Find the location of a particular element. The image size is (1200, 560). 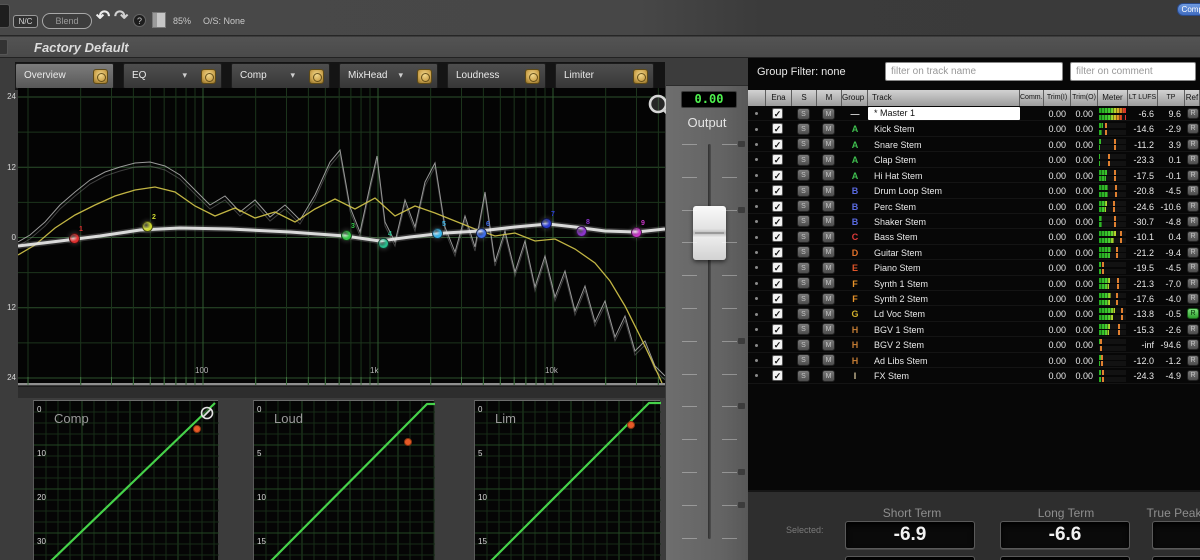

help-icon: ? is located at coordinates (139, 20).